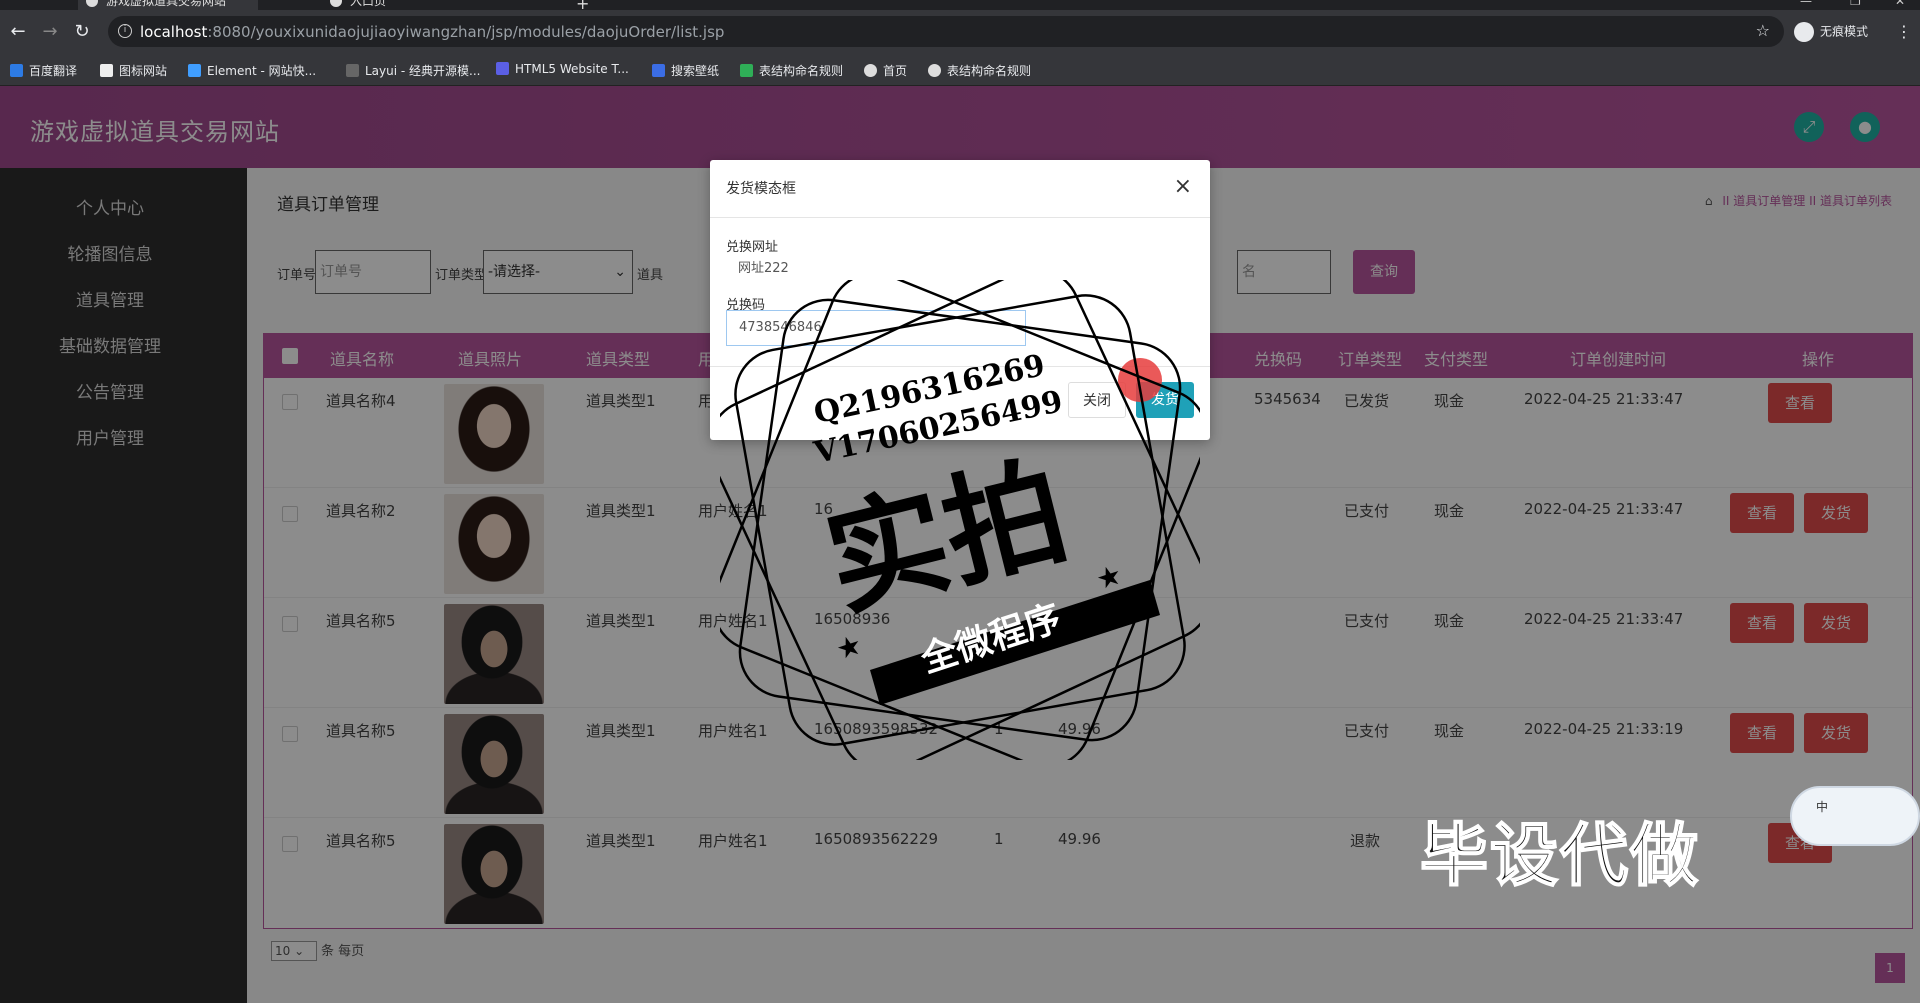  Describe the element at coordinates (368, 4) in the screenshot. I see `tab-title: 入口页` at that location.